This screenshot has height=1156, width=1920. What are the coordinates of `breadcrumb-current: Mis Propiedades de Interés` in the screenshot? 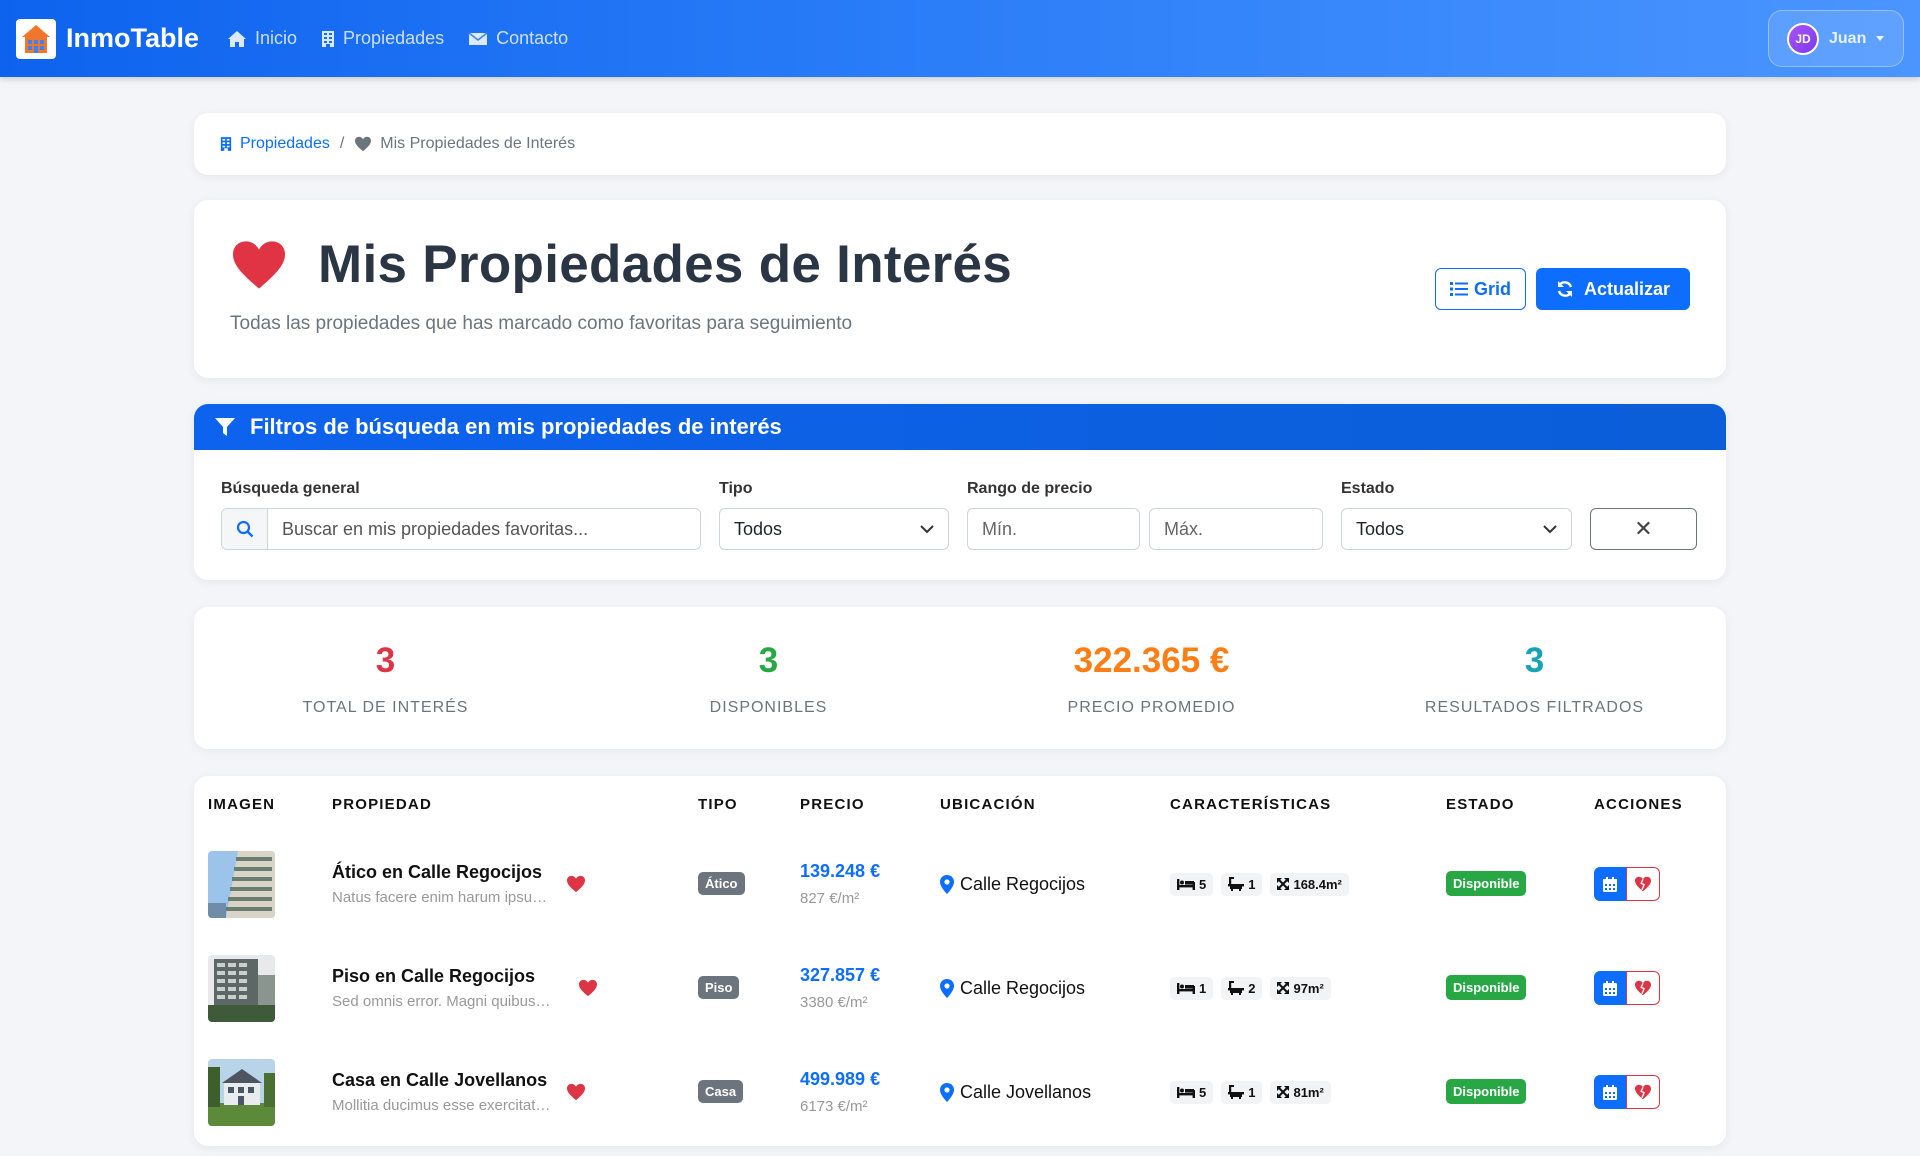 It's located at (464, 144).